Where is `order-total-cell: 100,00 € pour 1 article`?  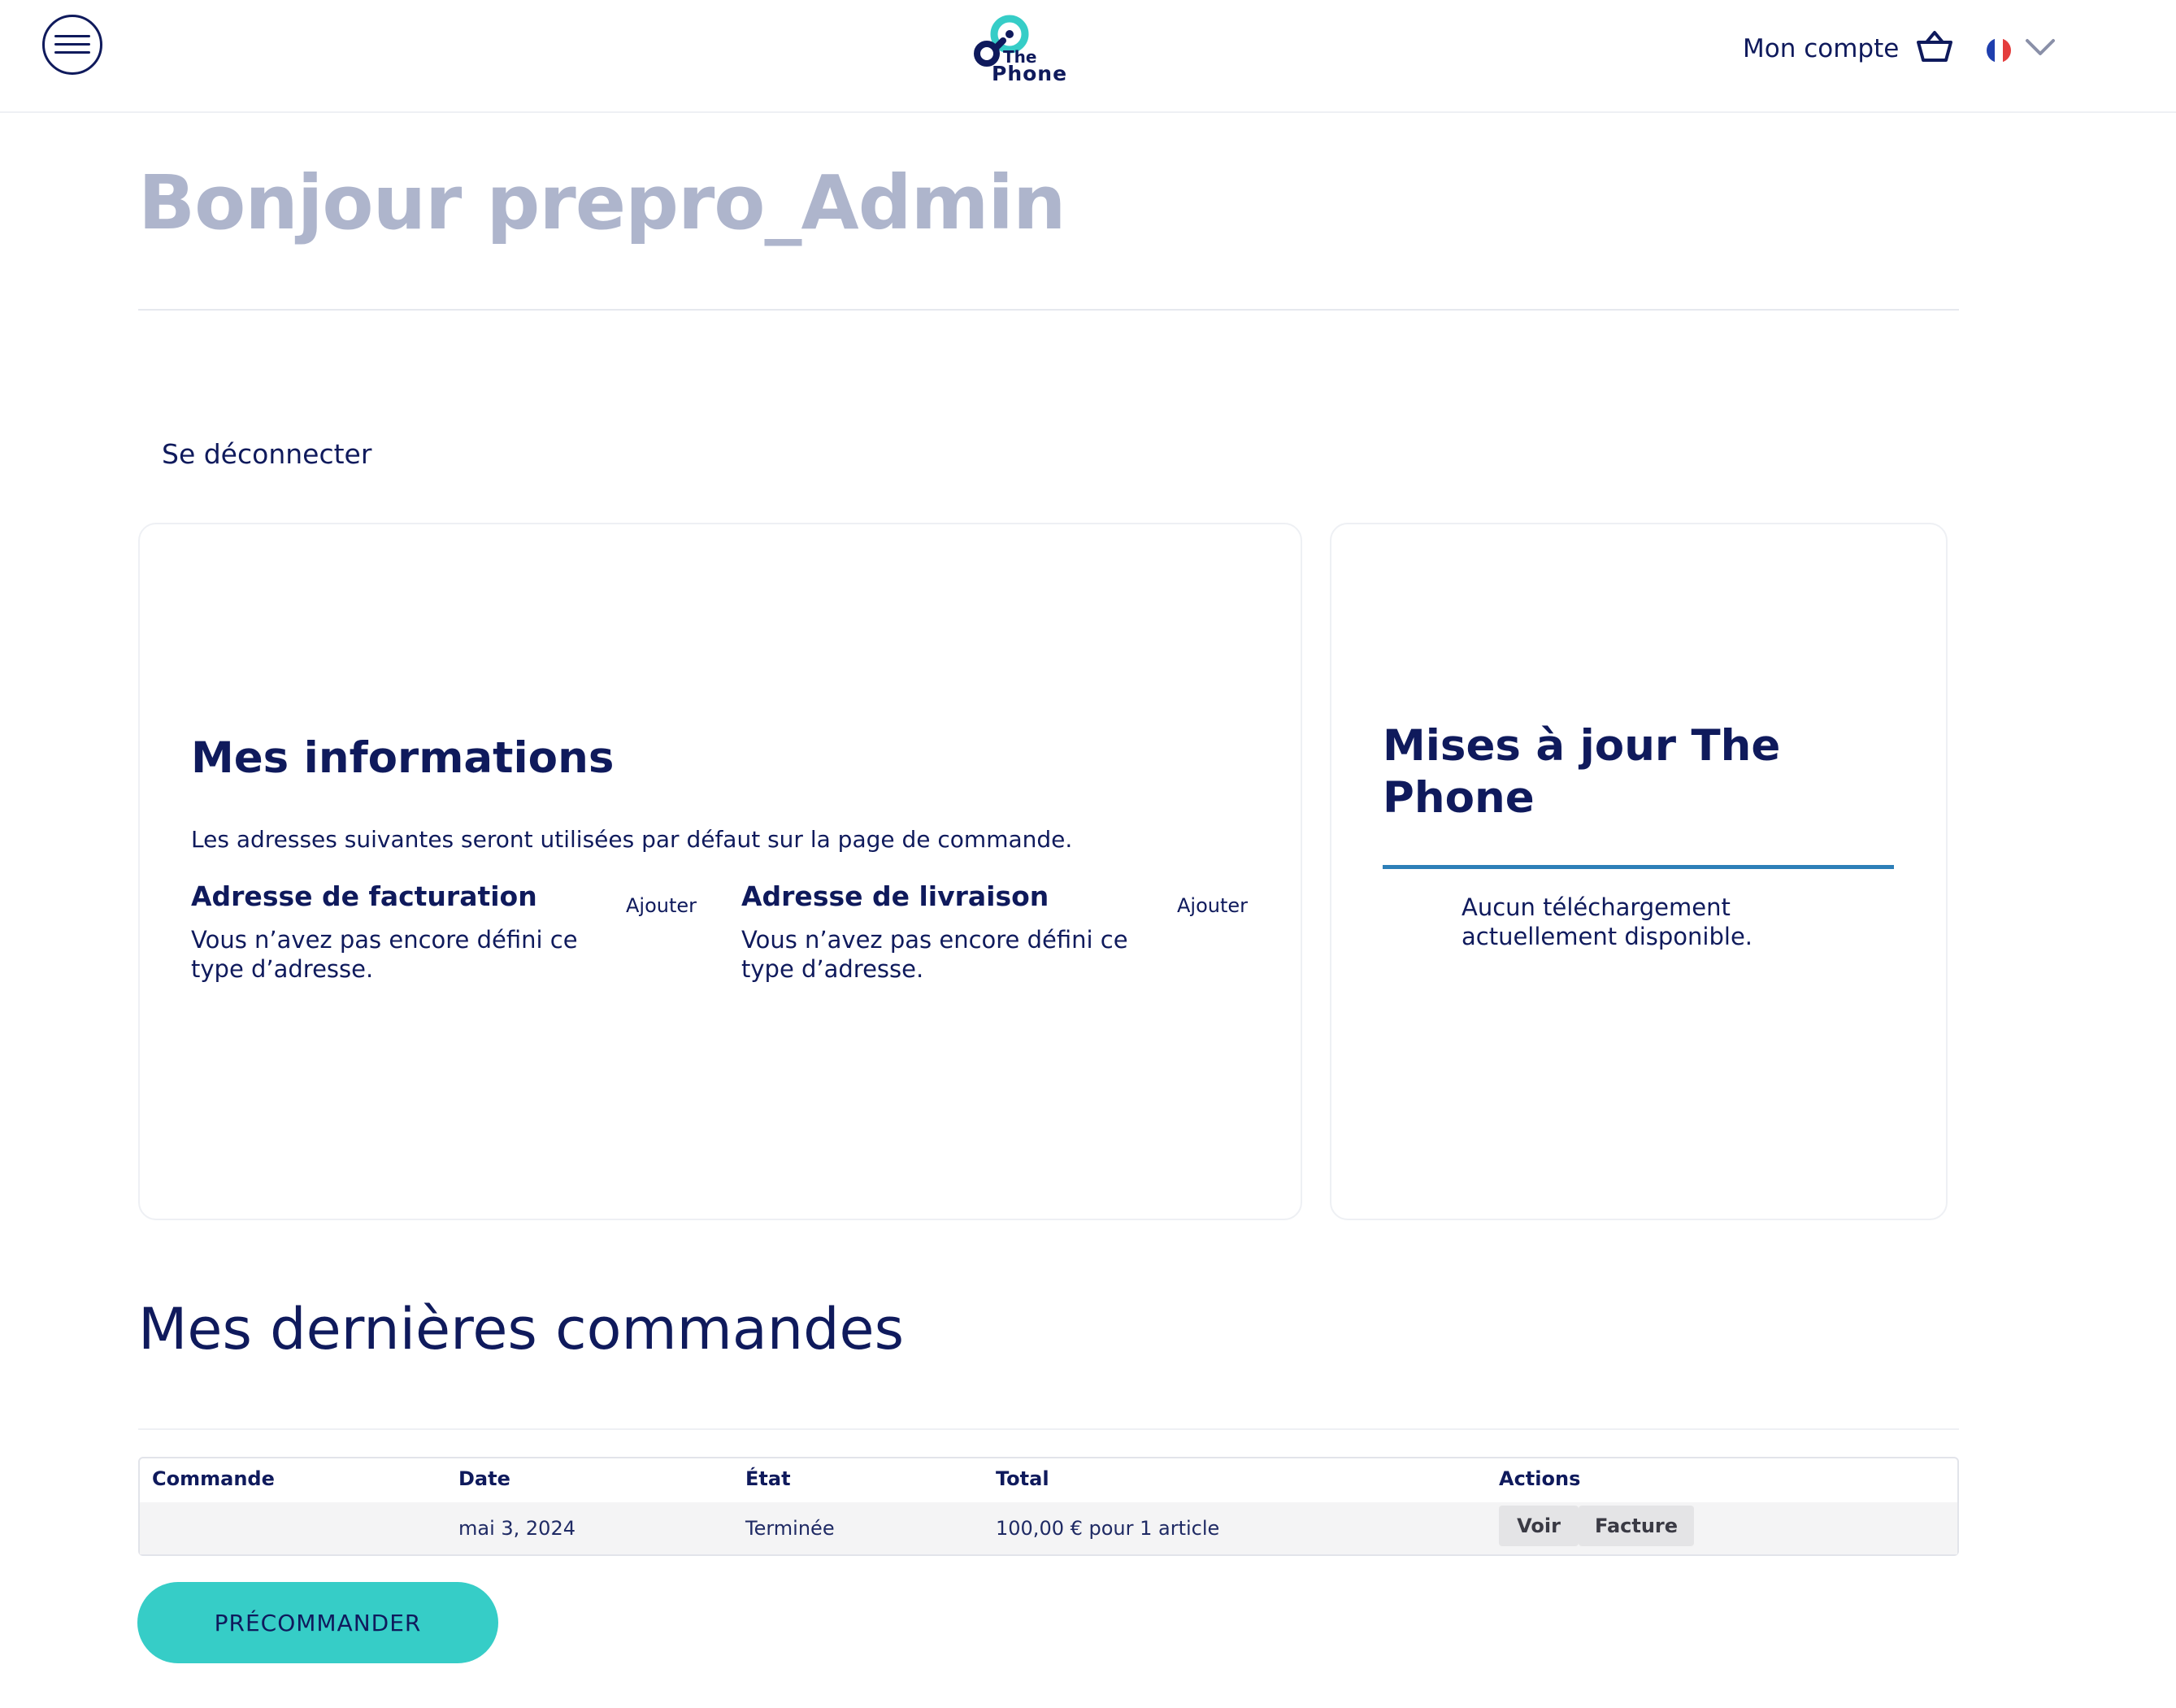 order-total-cell: 100,00 € pour 1 article is located at coordinates (1108, 1528).